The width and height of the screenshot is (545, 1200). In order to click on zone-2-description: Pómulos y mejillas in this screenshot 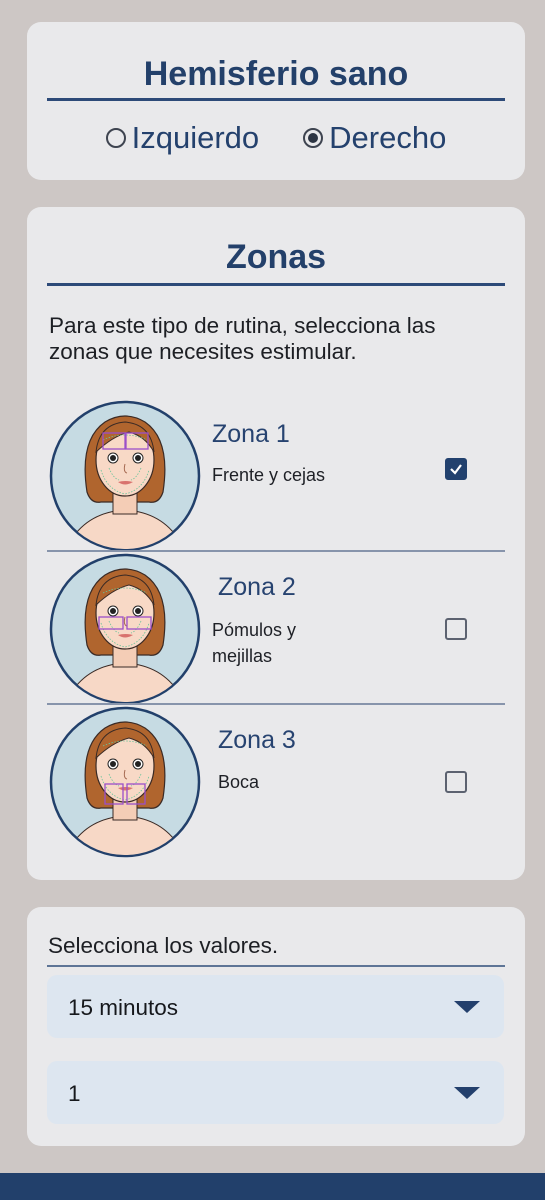, I will do `click(254, 643)`.